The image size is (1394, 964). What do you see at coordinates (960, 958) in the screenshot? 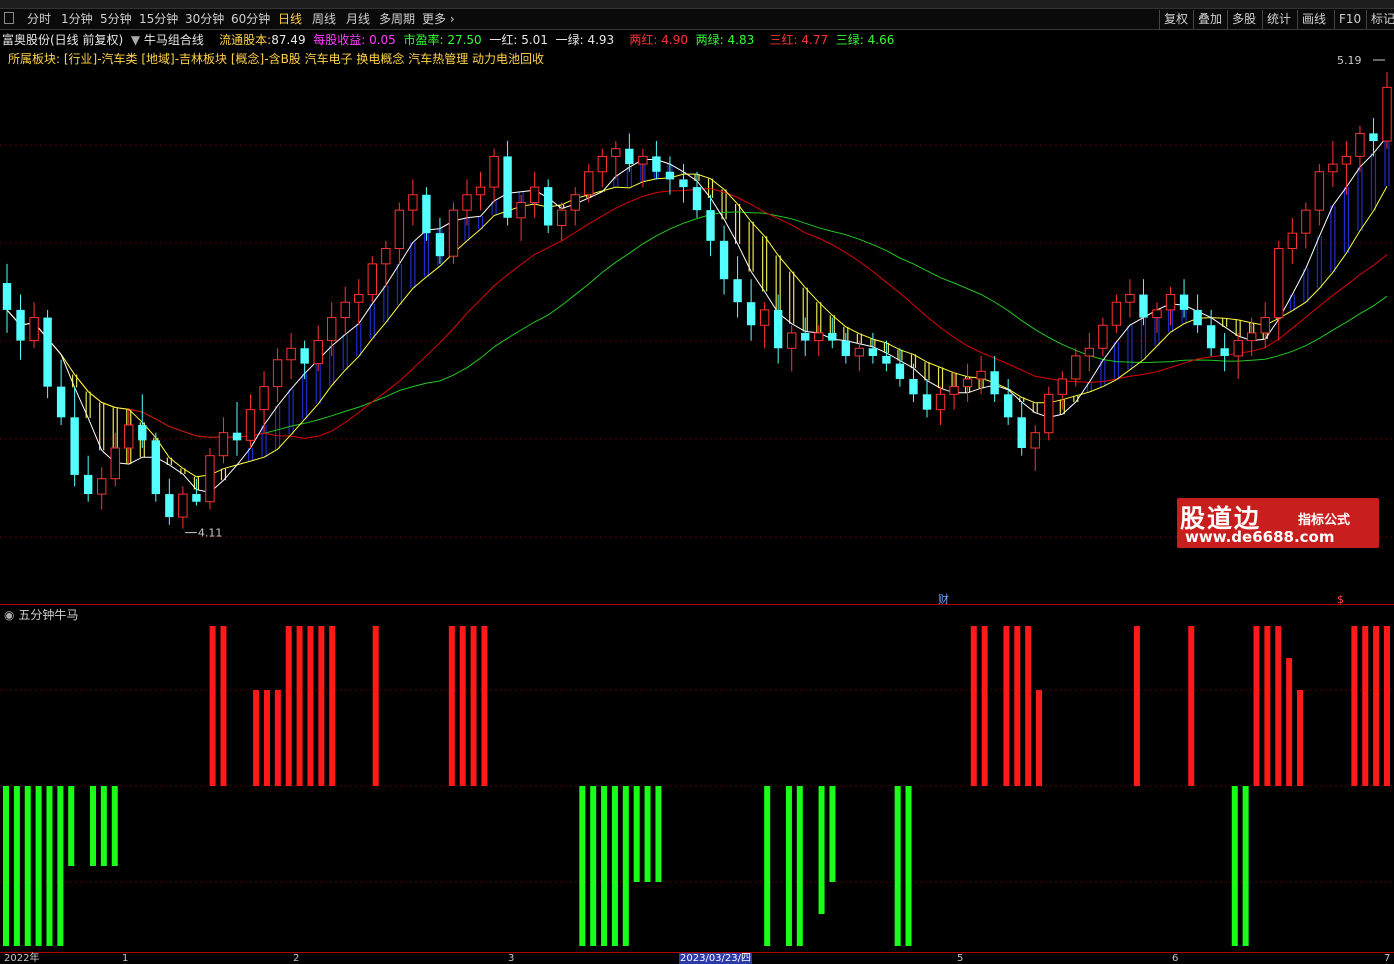
I see `x-label-month-5: 5` at bounding box center [960, 958].